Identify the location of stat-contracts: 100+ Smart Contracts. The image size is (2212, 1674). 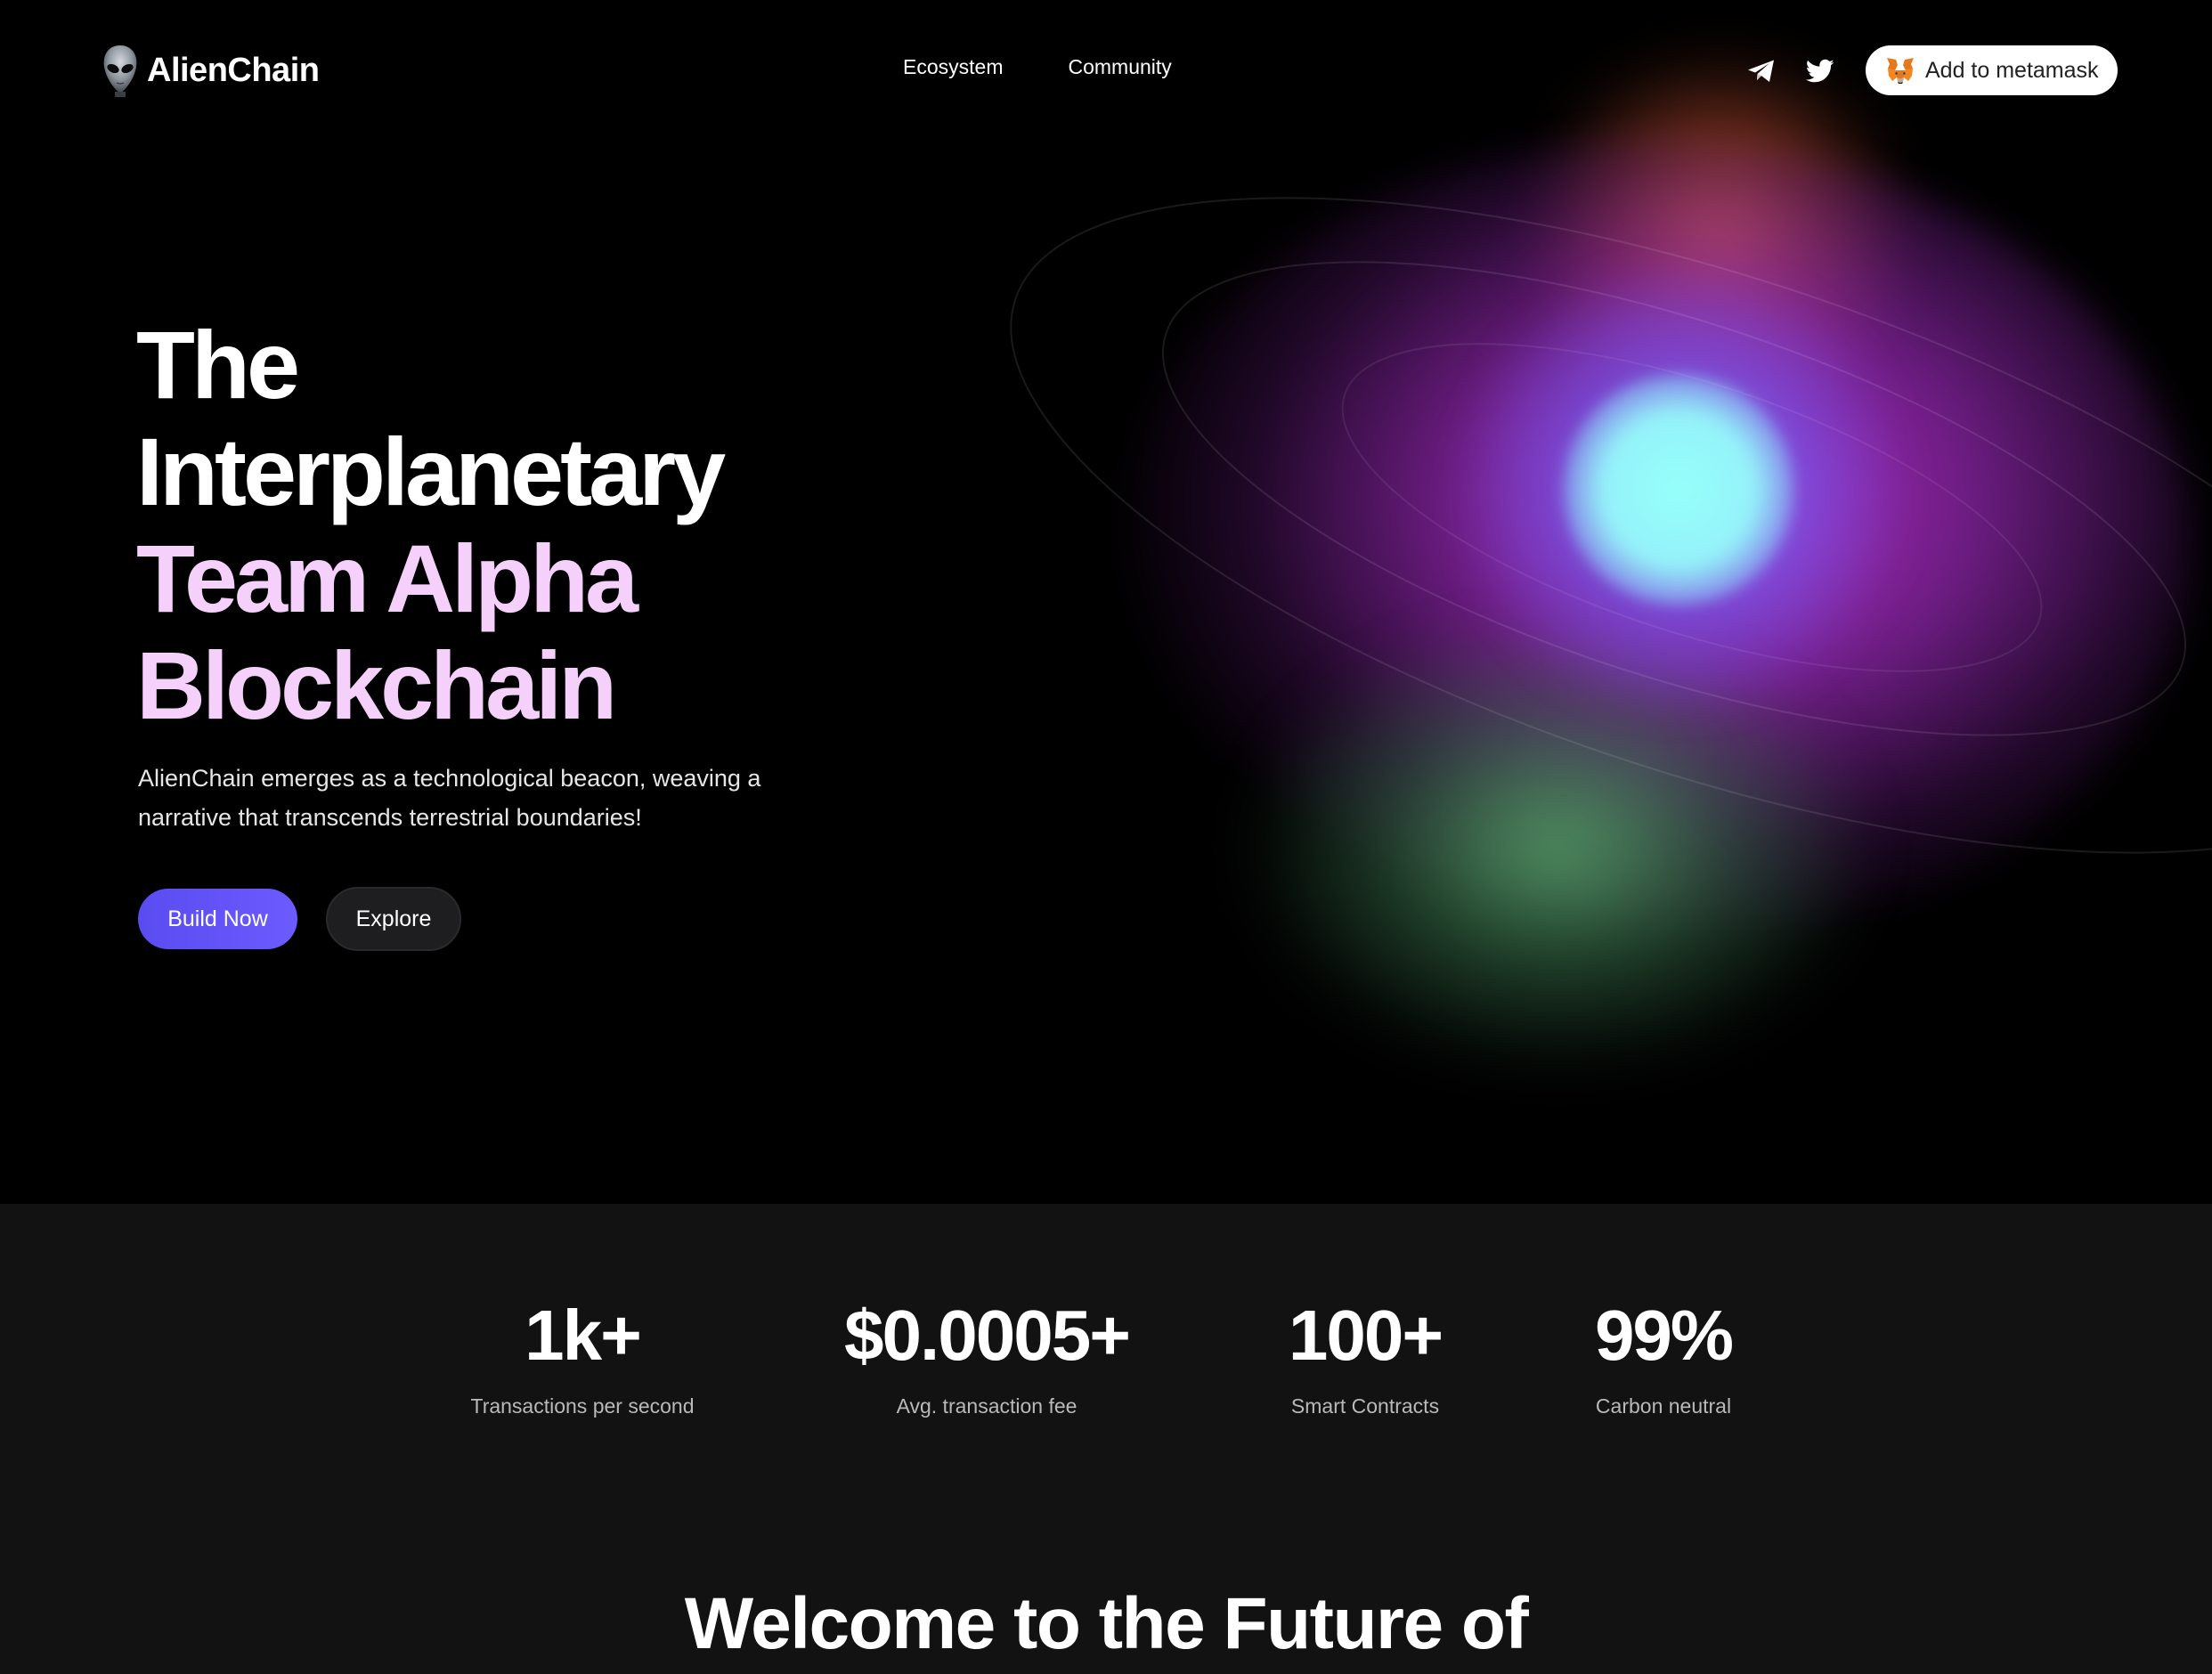
(1365, 1355).